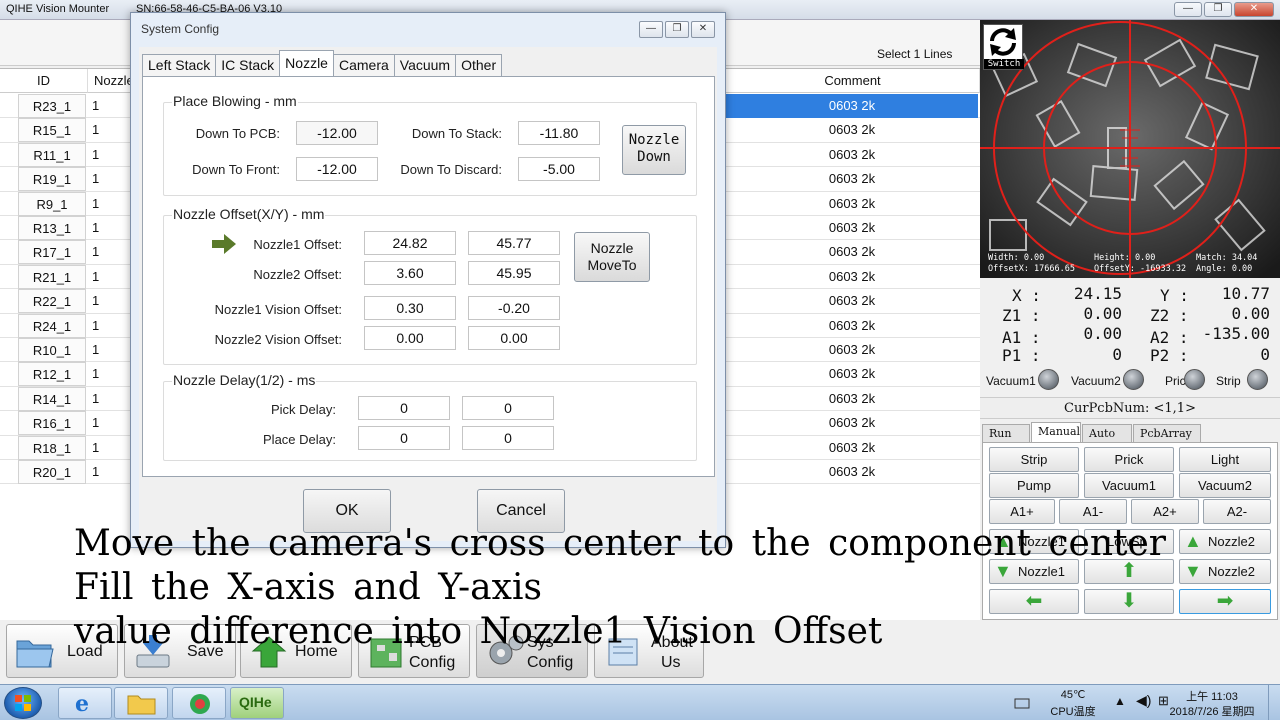 This screenshot has width=1280, height=720. Describe the element at coordinates (44, 81) in the screenshot. I see `header-id: ID` at that location.